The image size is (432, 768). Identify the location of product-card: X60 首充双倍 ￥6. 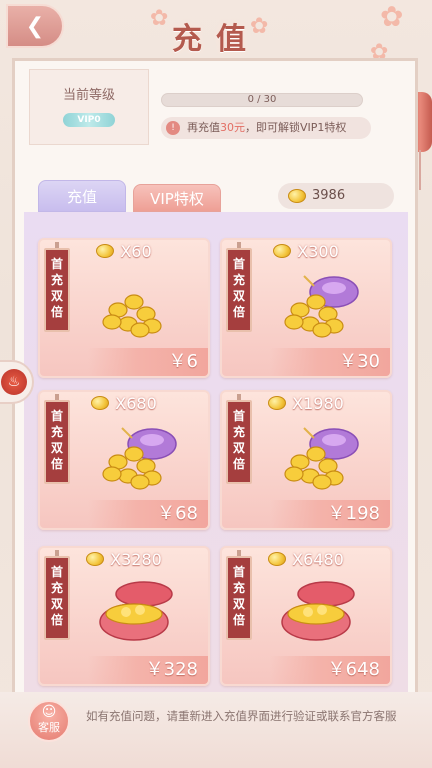
(124, 308).